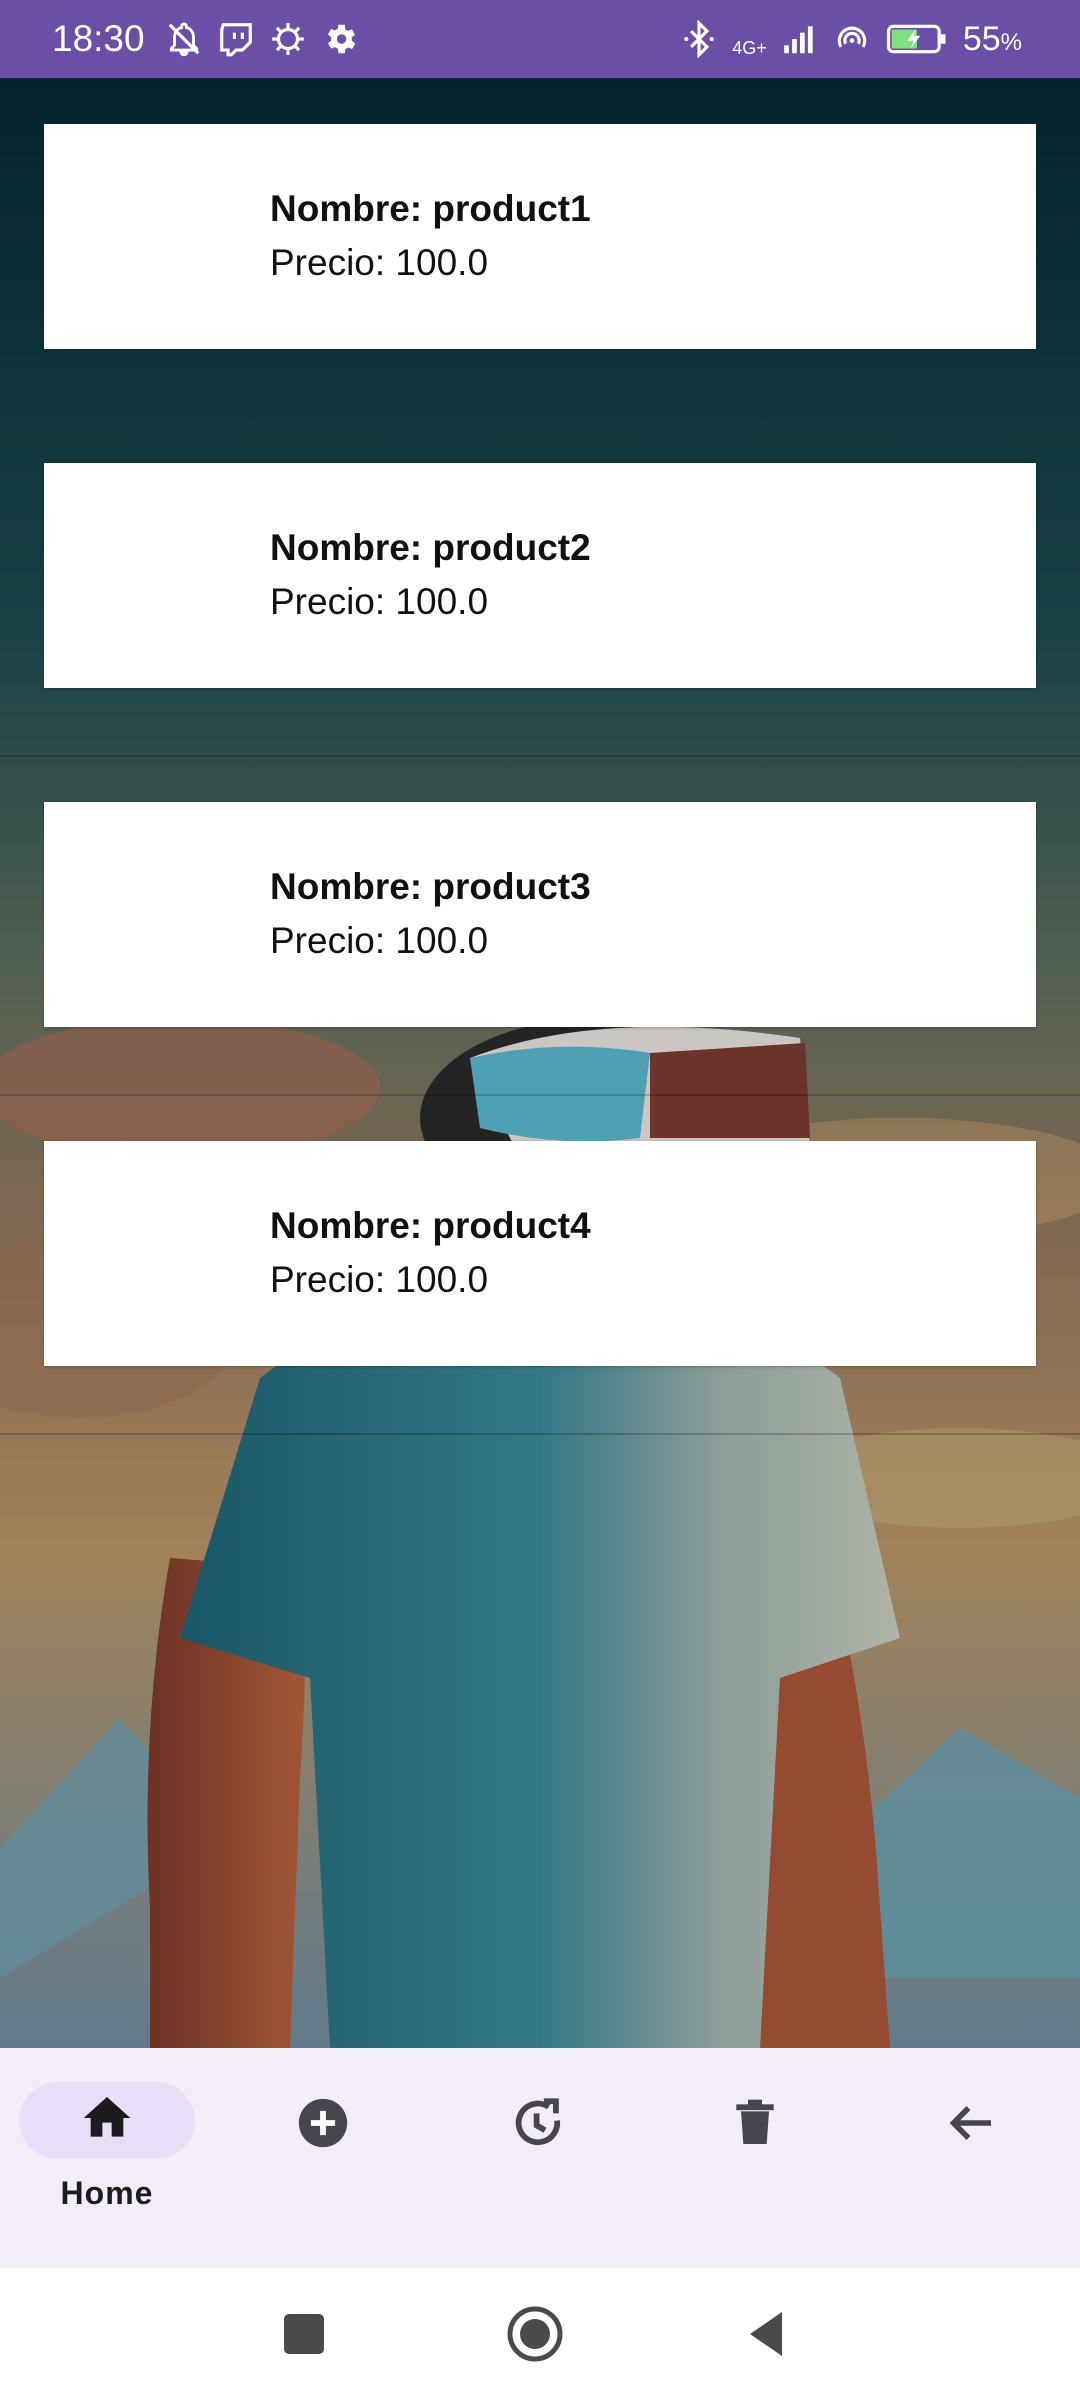 This screenshot has height=2400, width=1080. I want to click on nav-item-back, so click(971, 2147).